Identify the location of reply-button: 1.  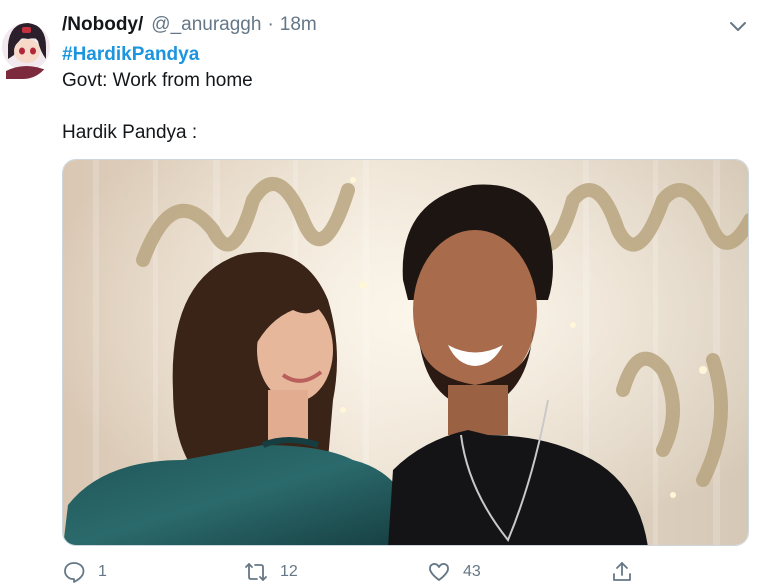
(84, 572).